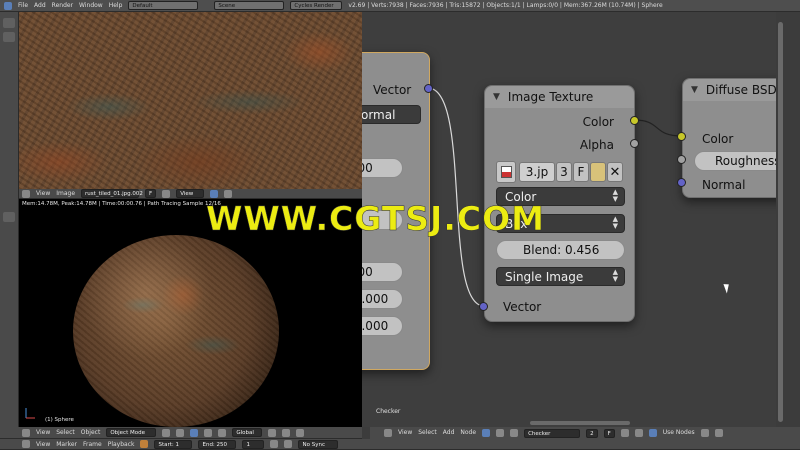 The height and width of the screenshot is (450, 800). I want to click on unlink-close-icon: ✕, so click(615, 172).